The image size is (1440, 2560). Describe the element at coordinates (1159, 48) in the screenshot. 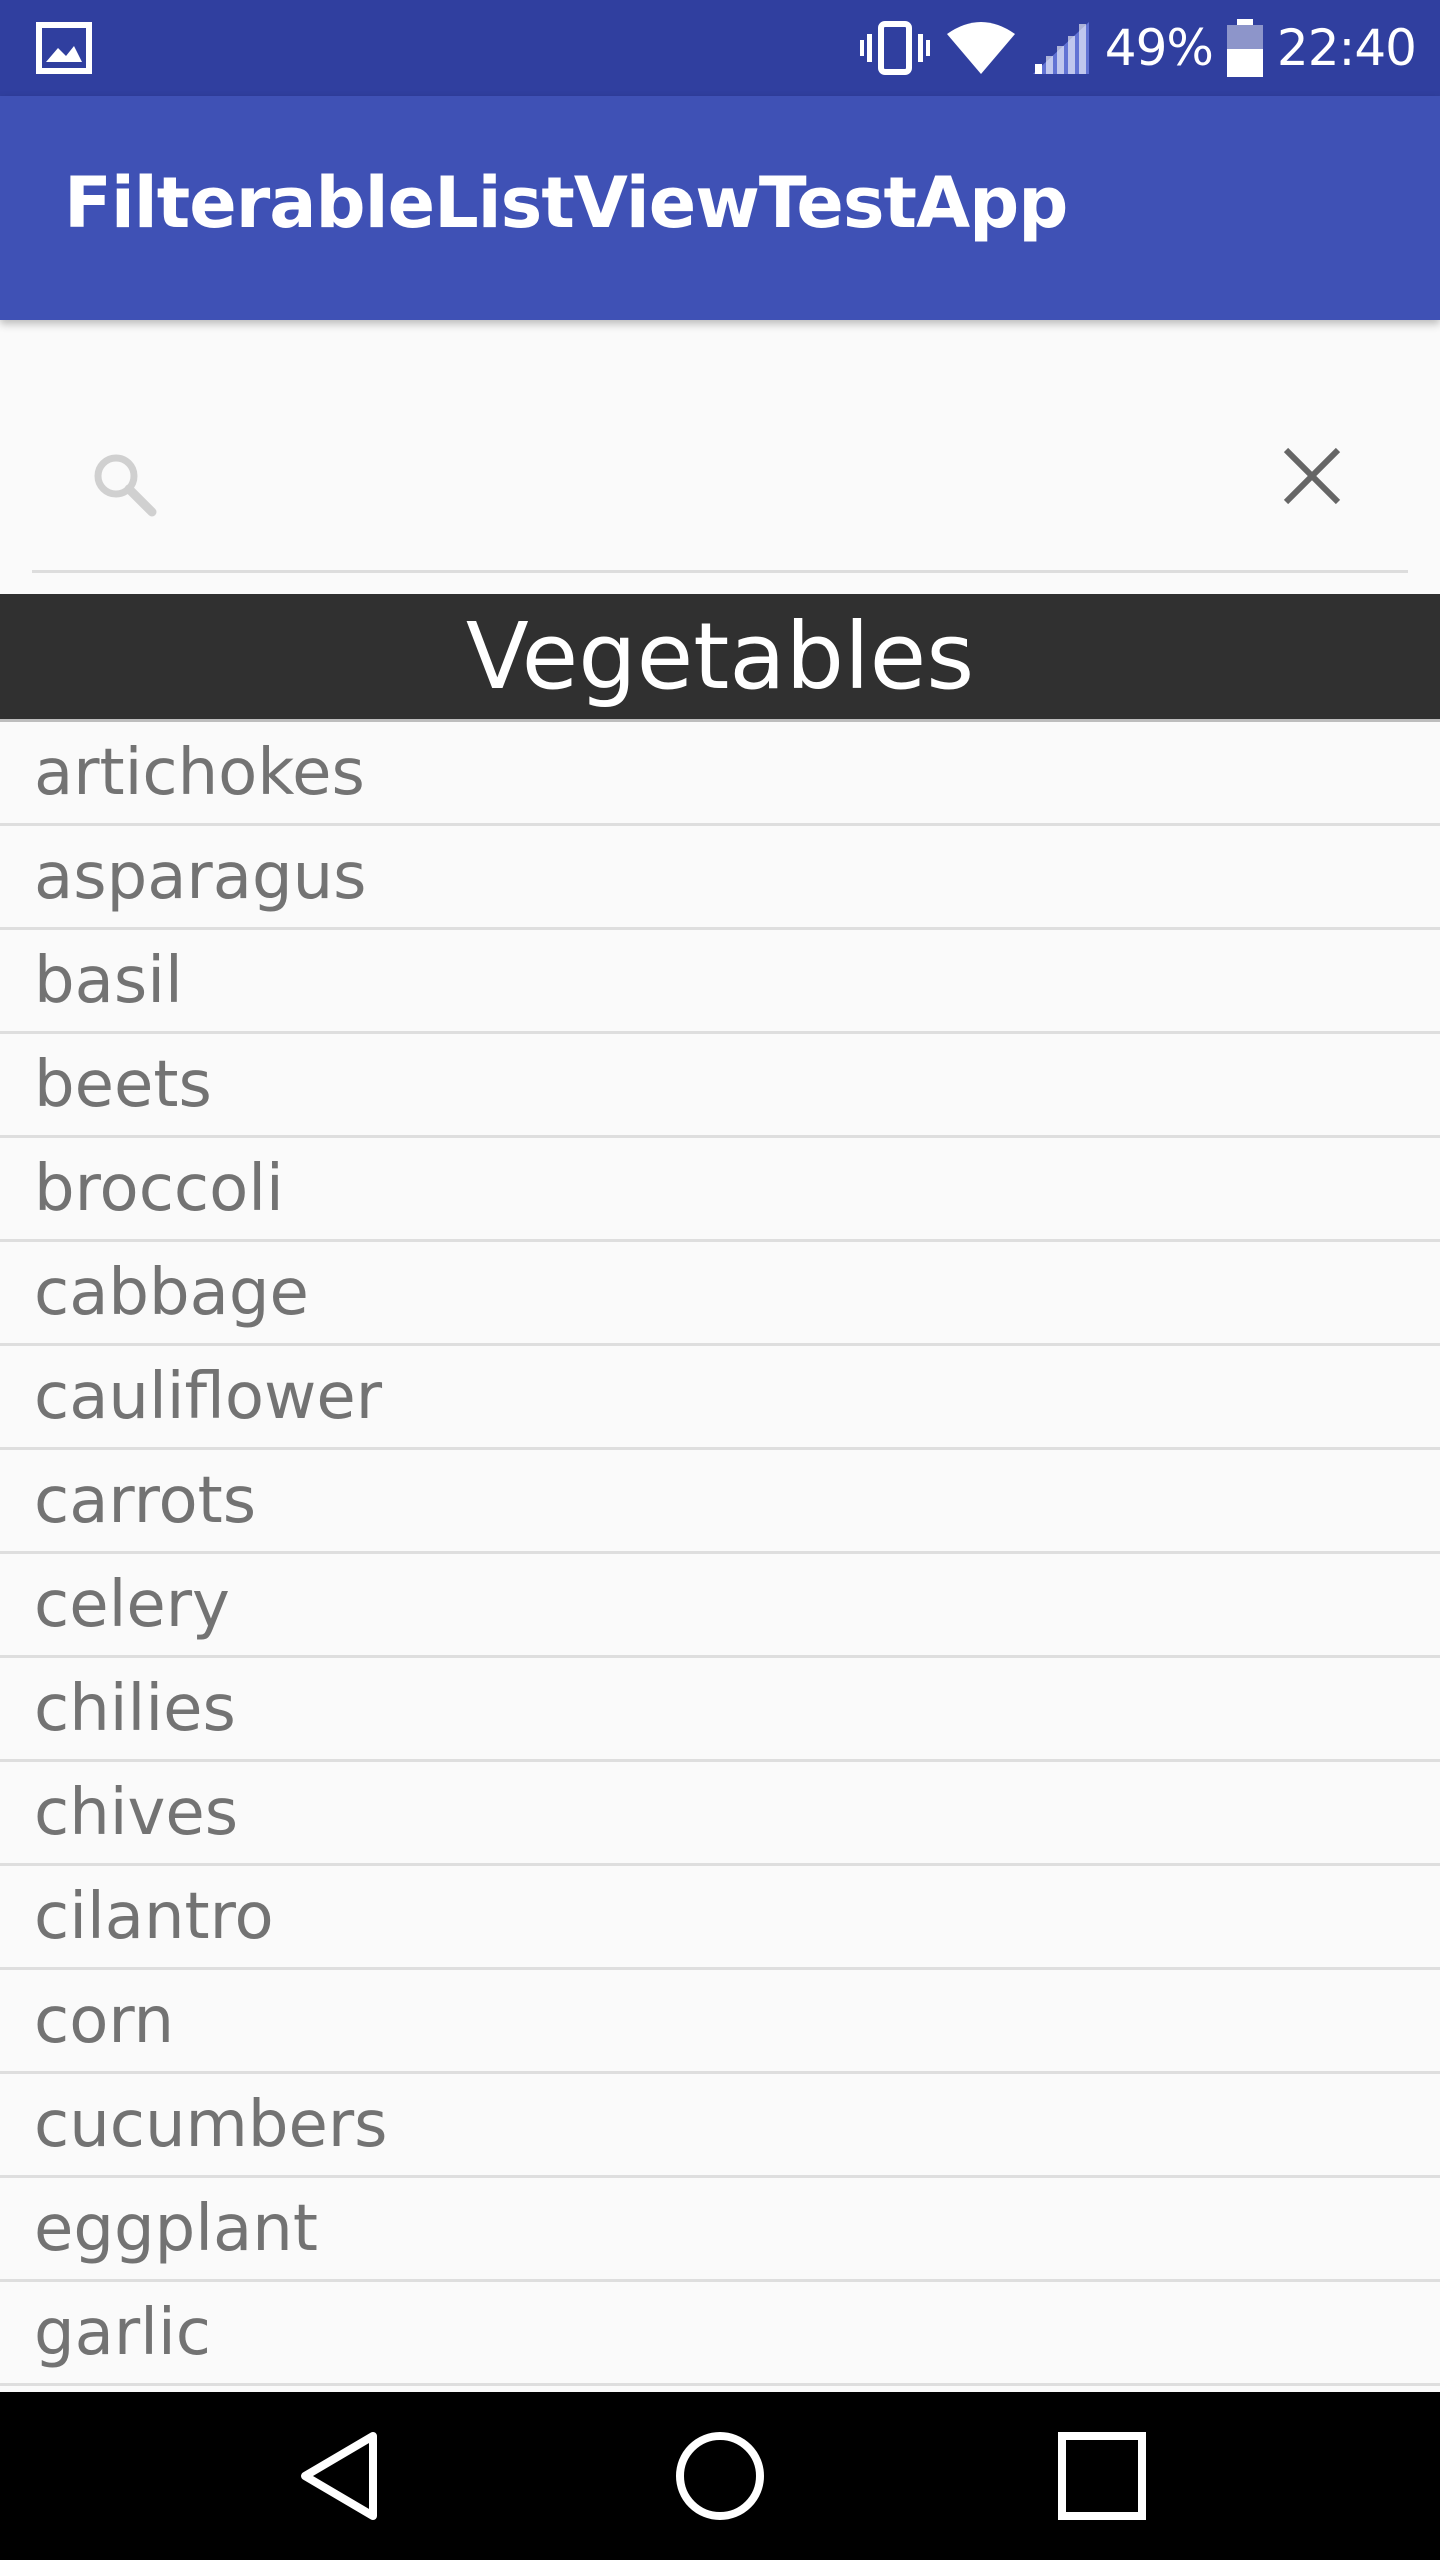

I see `battery-percent: 49%` at that location.